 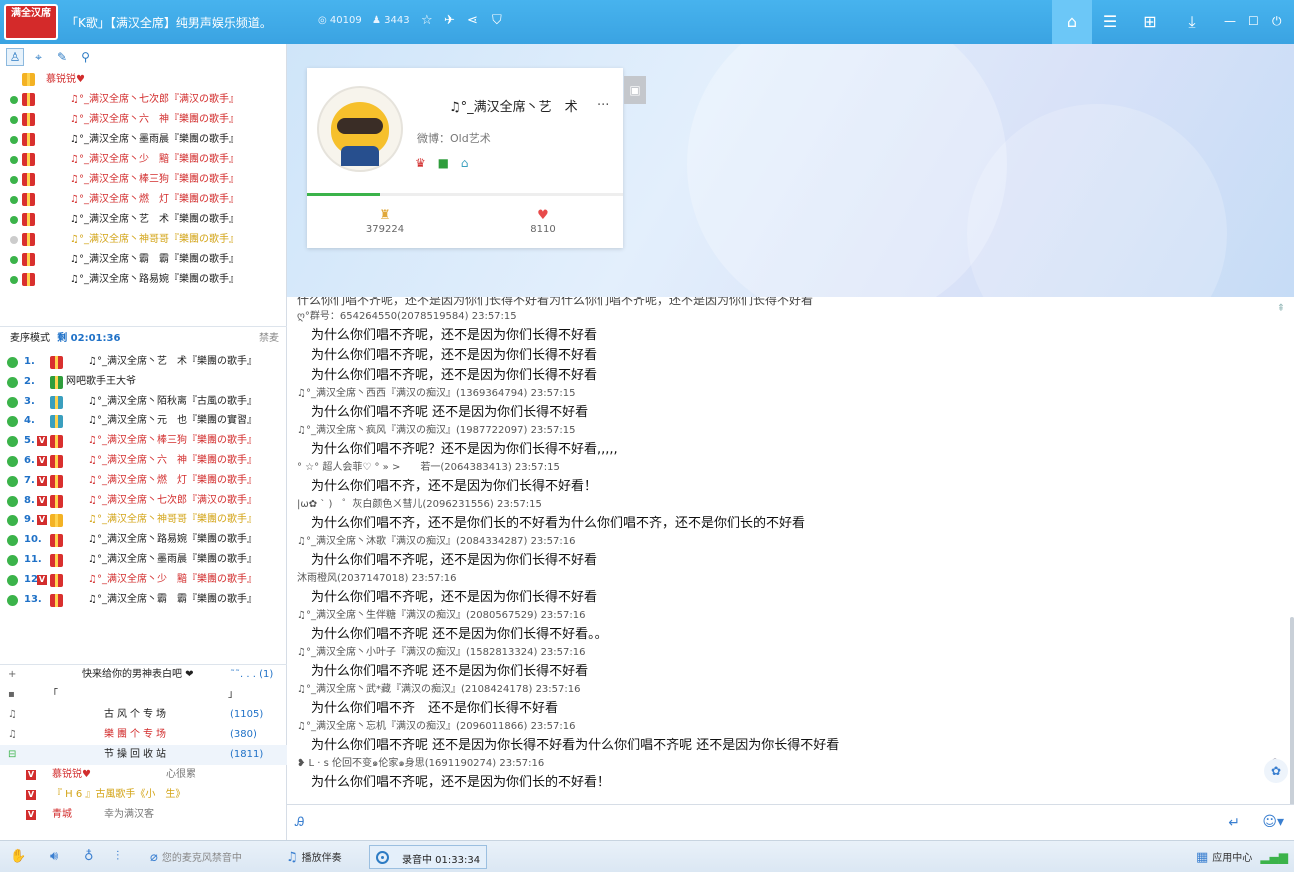 What do you see at coordinates (172, 579) in the screenshot?
I see `queue-name: ♫°_满汉全席丶少 黯『樂團の歌手』` at bounding box center [172, 579].